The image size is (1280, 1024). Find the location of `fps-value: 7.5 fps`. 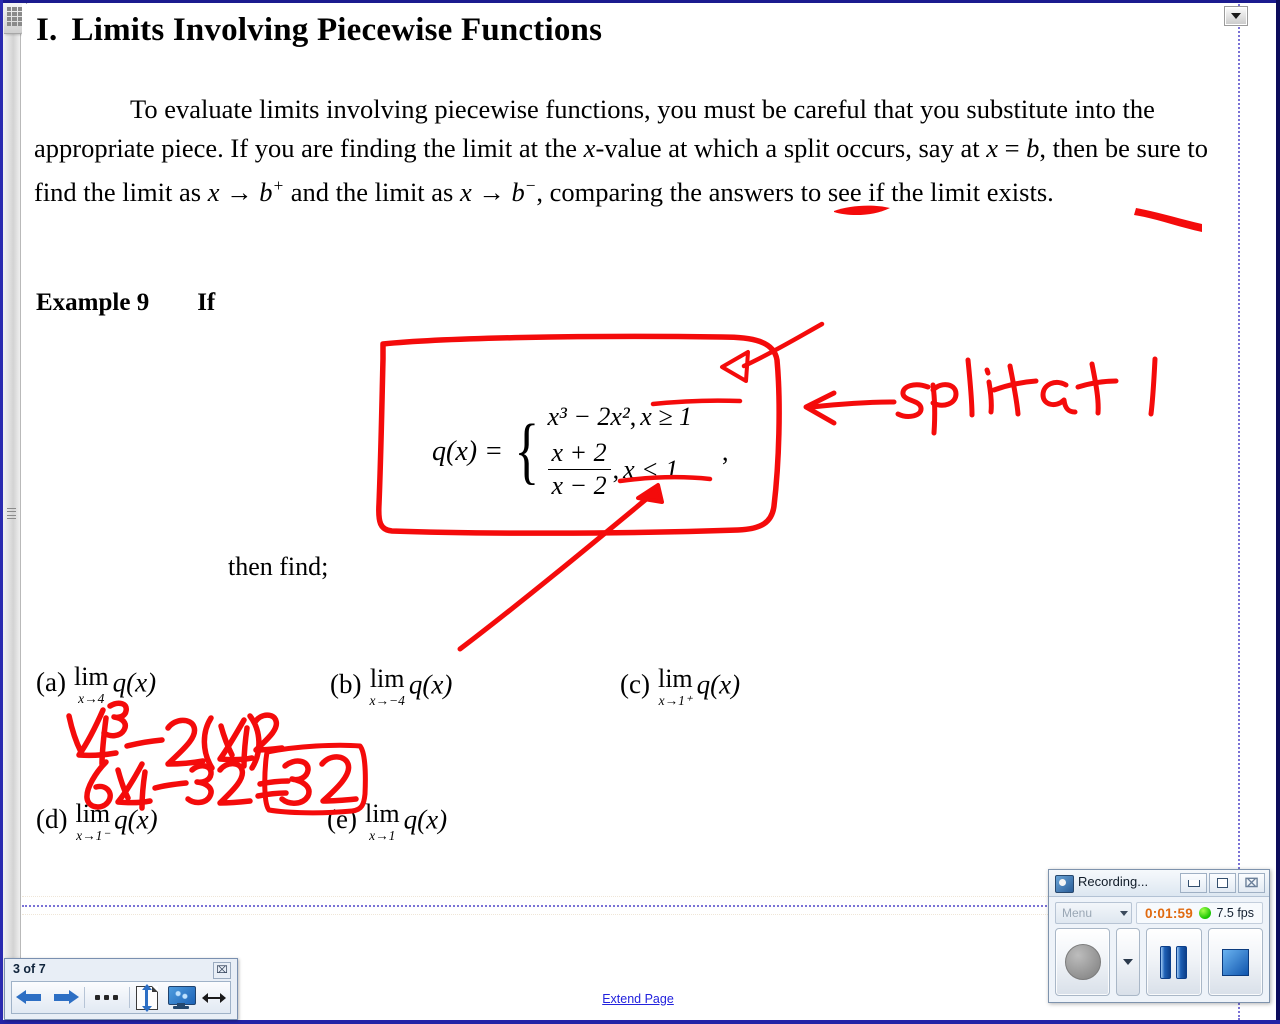

fps-value: 7.5 fps is located at coordinates (1235, 913).